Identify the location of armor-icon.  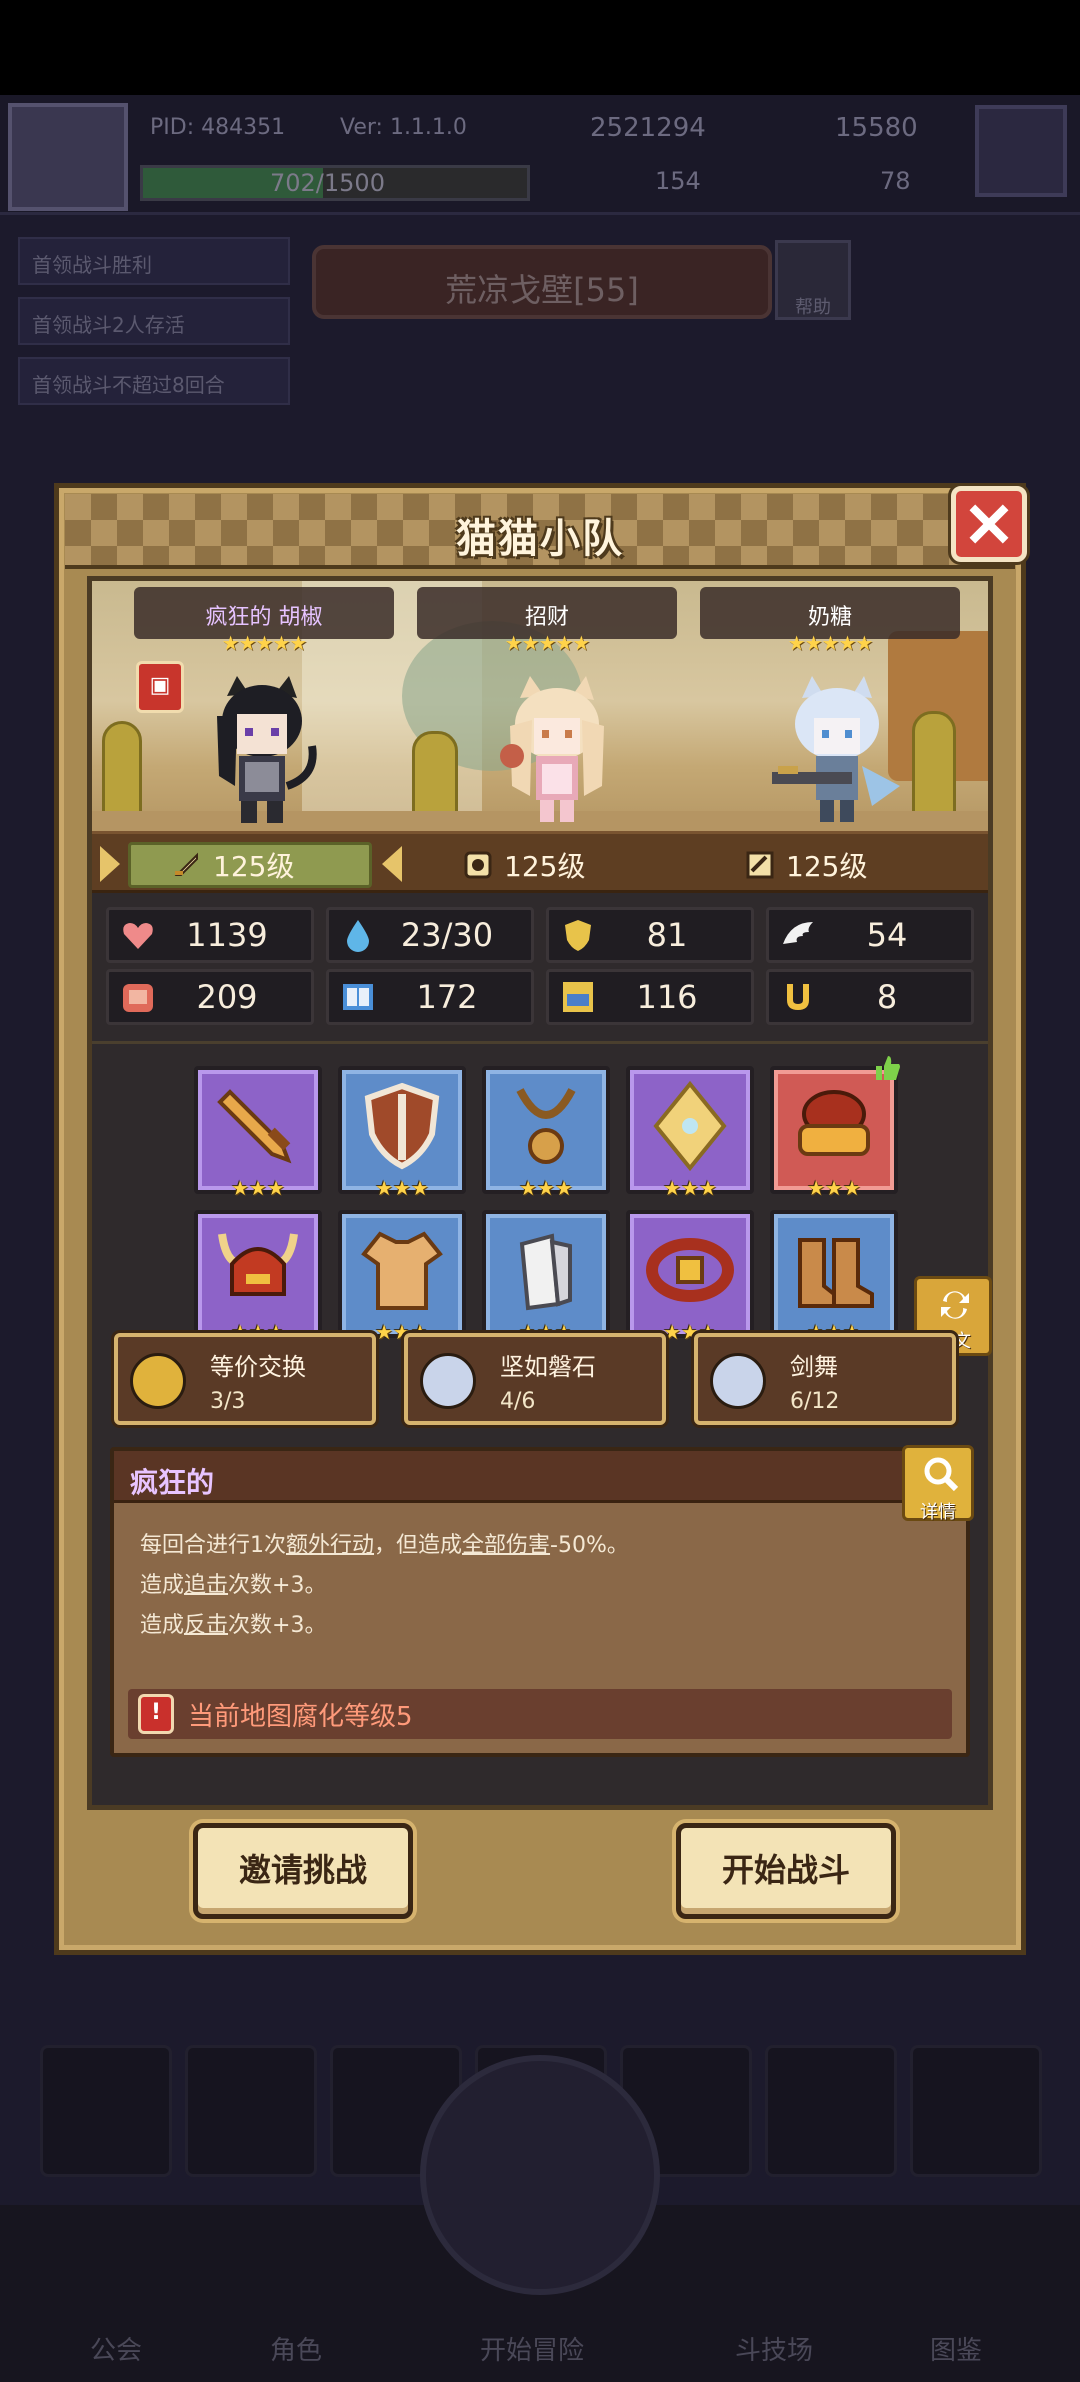
(402, 1270).